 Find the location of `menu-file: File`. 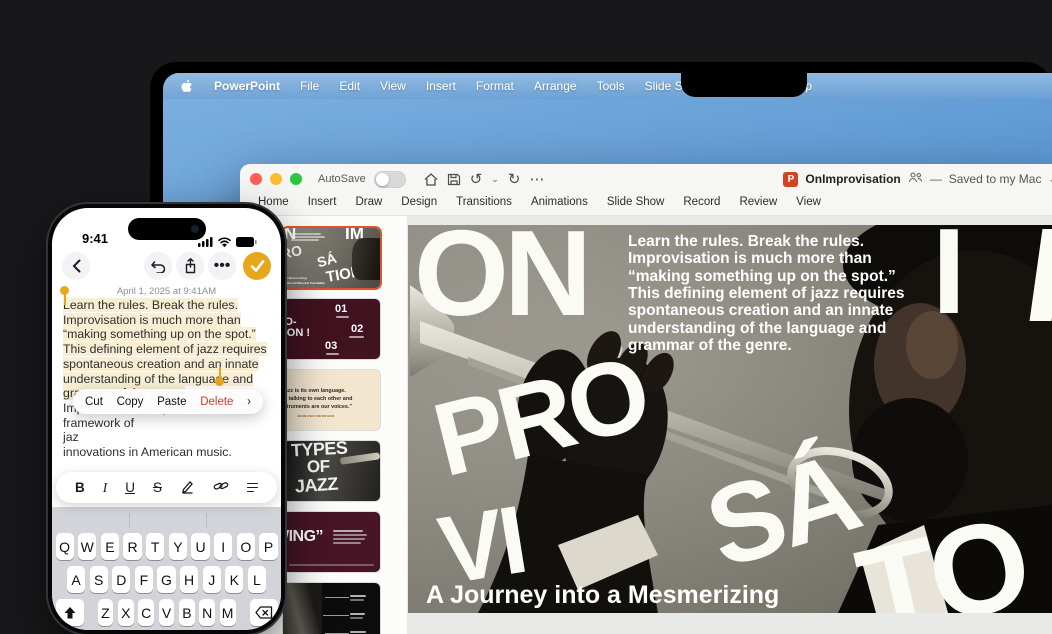

menu-file: File is located at coordinates (309, 86).